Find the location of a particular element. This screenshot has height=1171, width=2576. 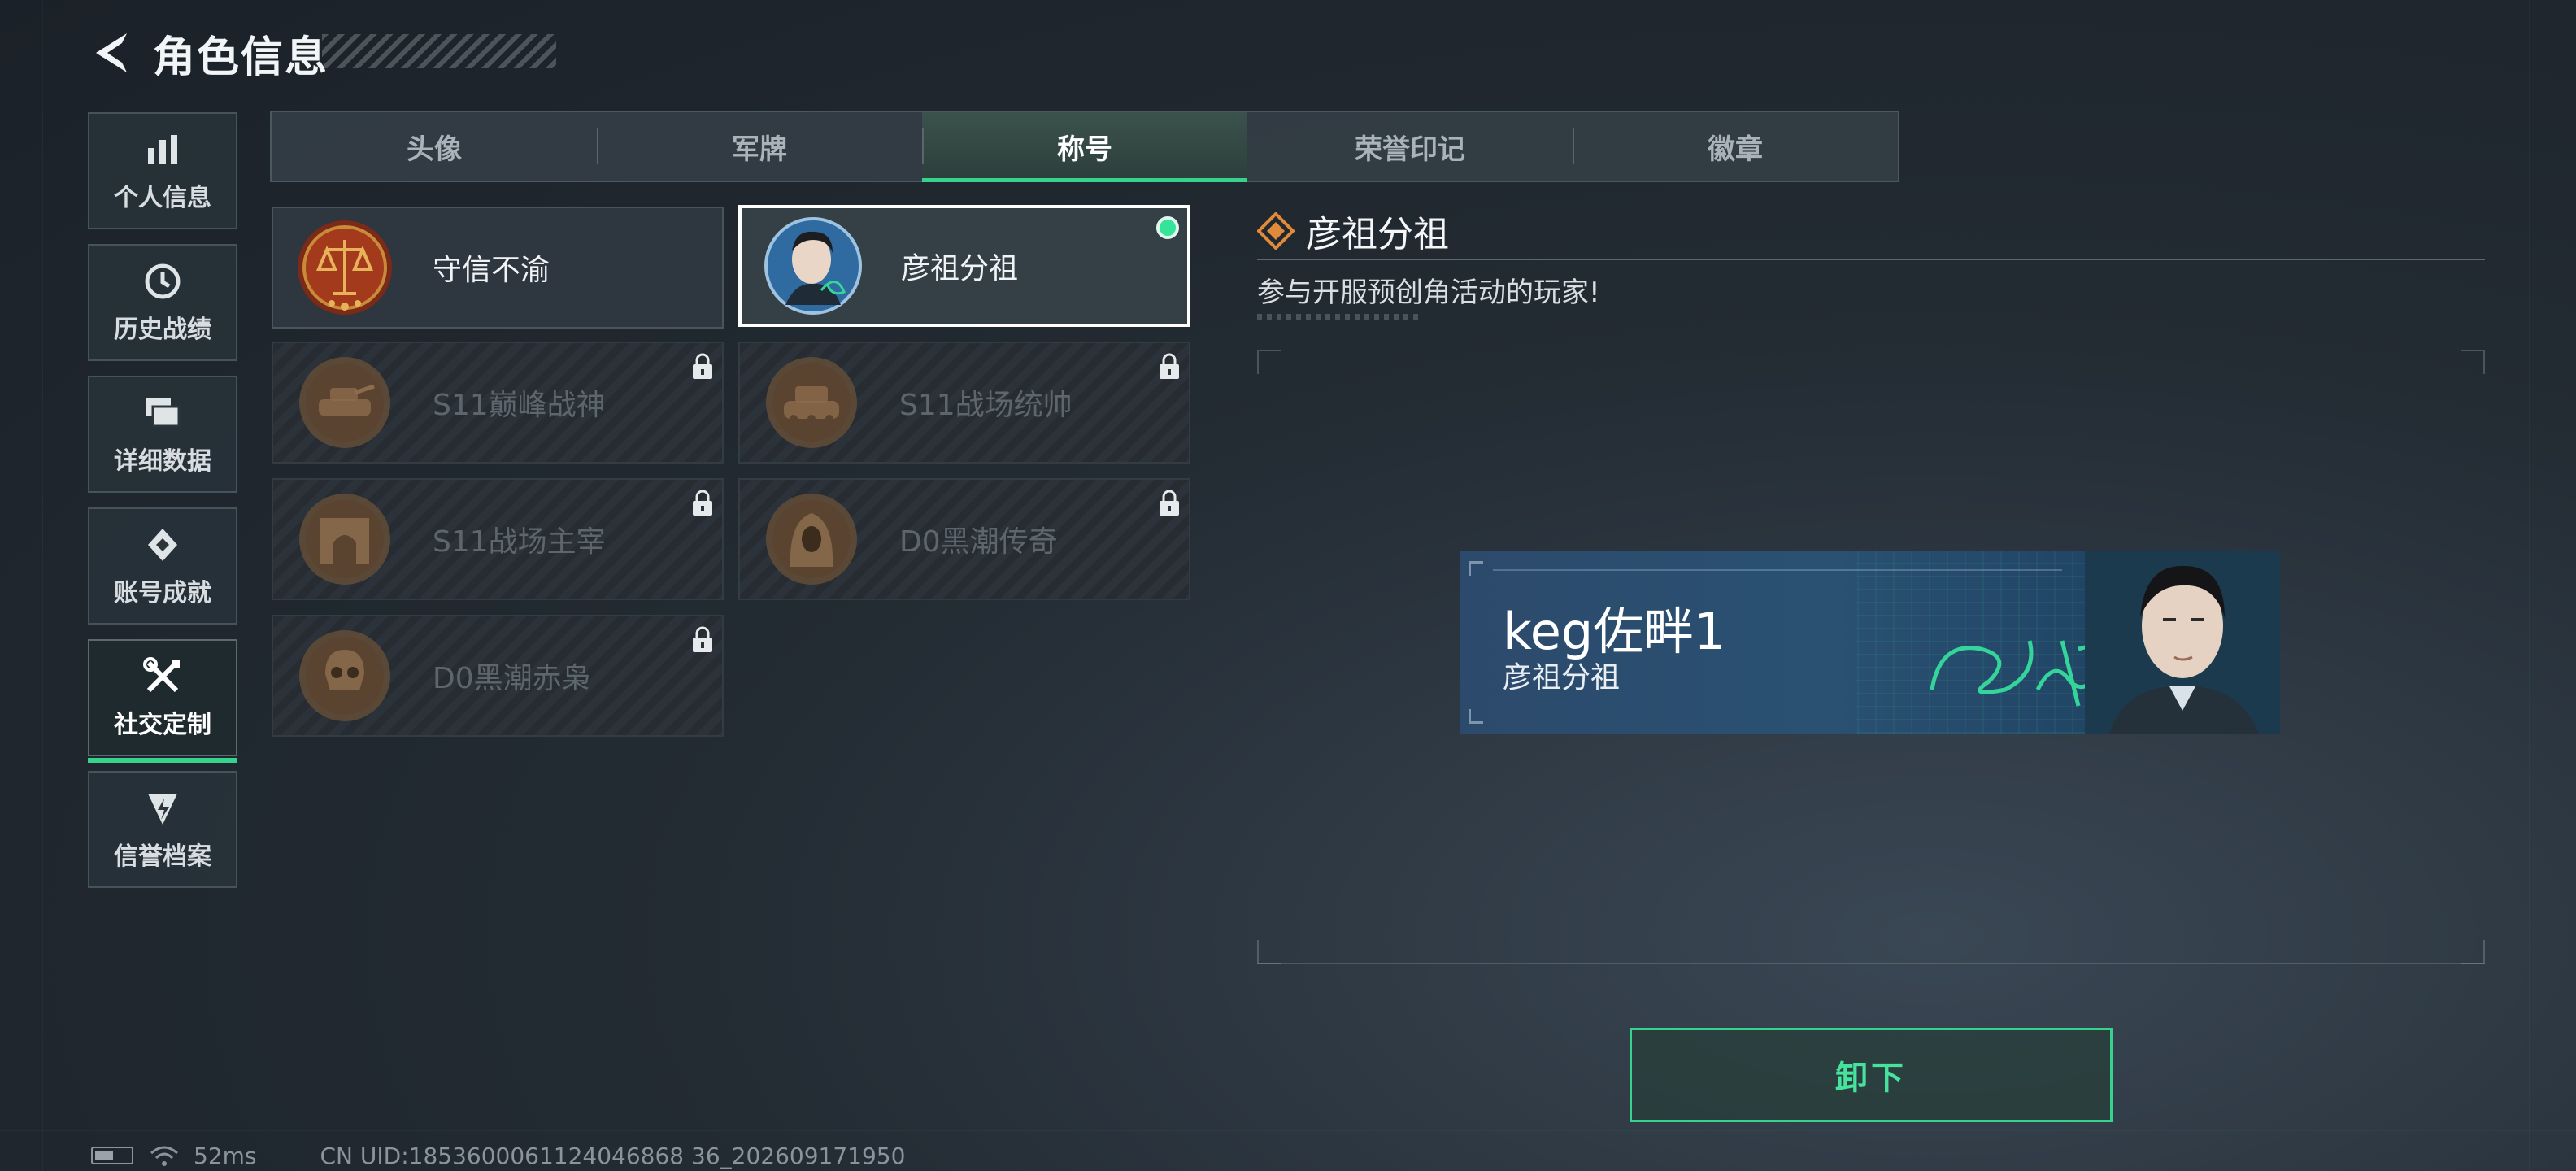

title-card-locked: S11战场主宰 is located at coordinates (498, 539).